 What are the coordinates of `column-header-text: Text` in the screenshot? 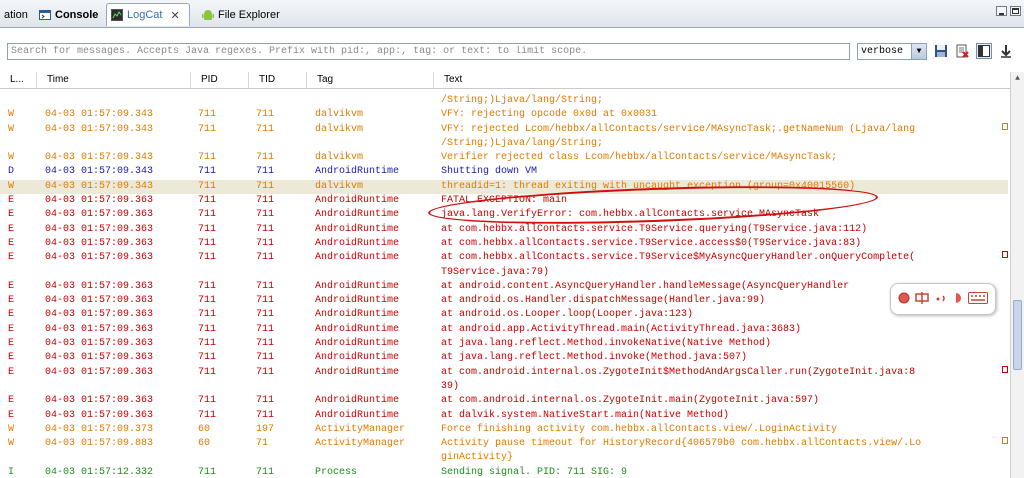 It's located at (722, 80).